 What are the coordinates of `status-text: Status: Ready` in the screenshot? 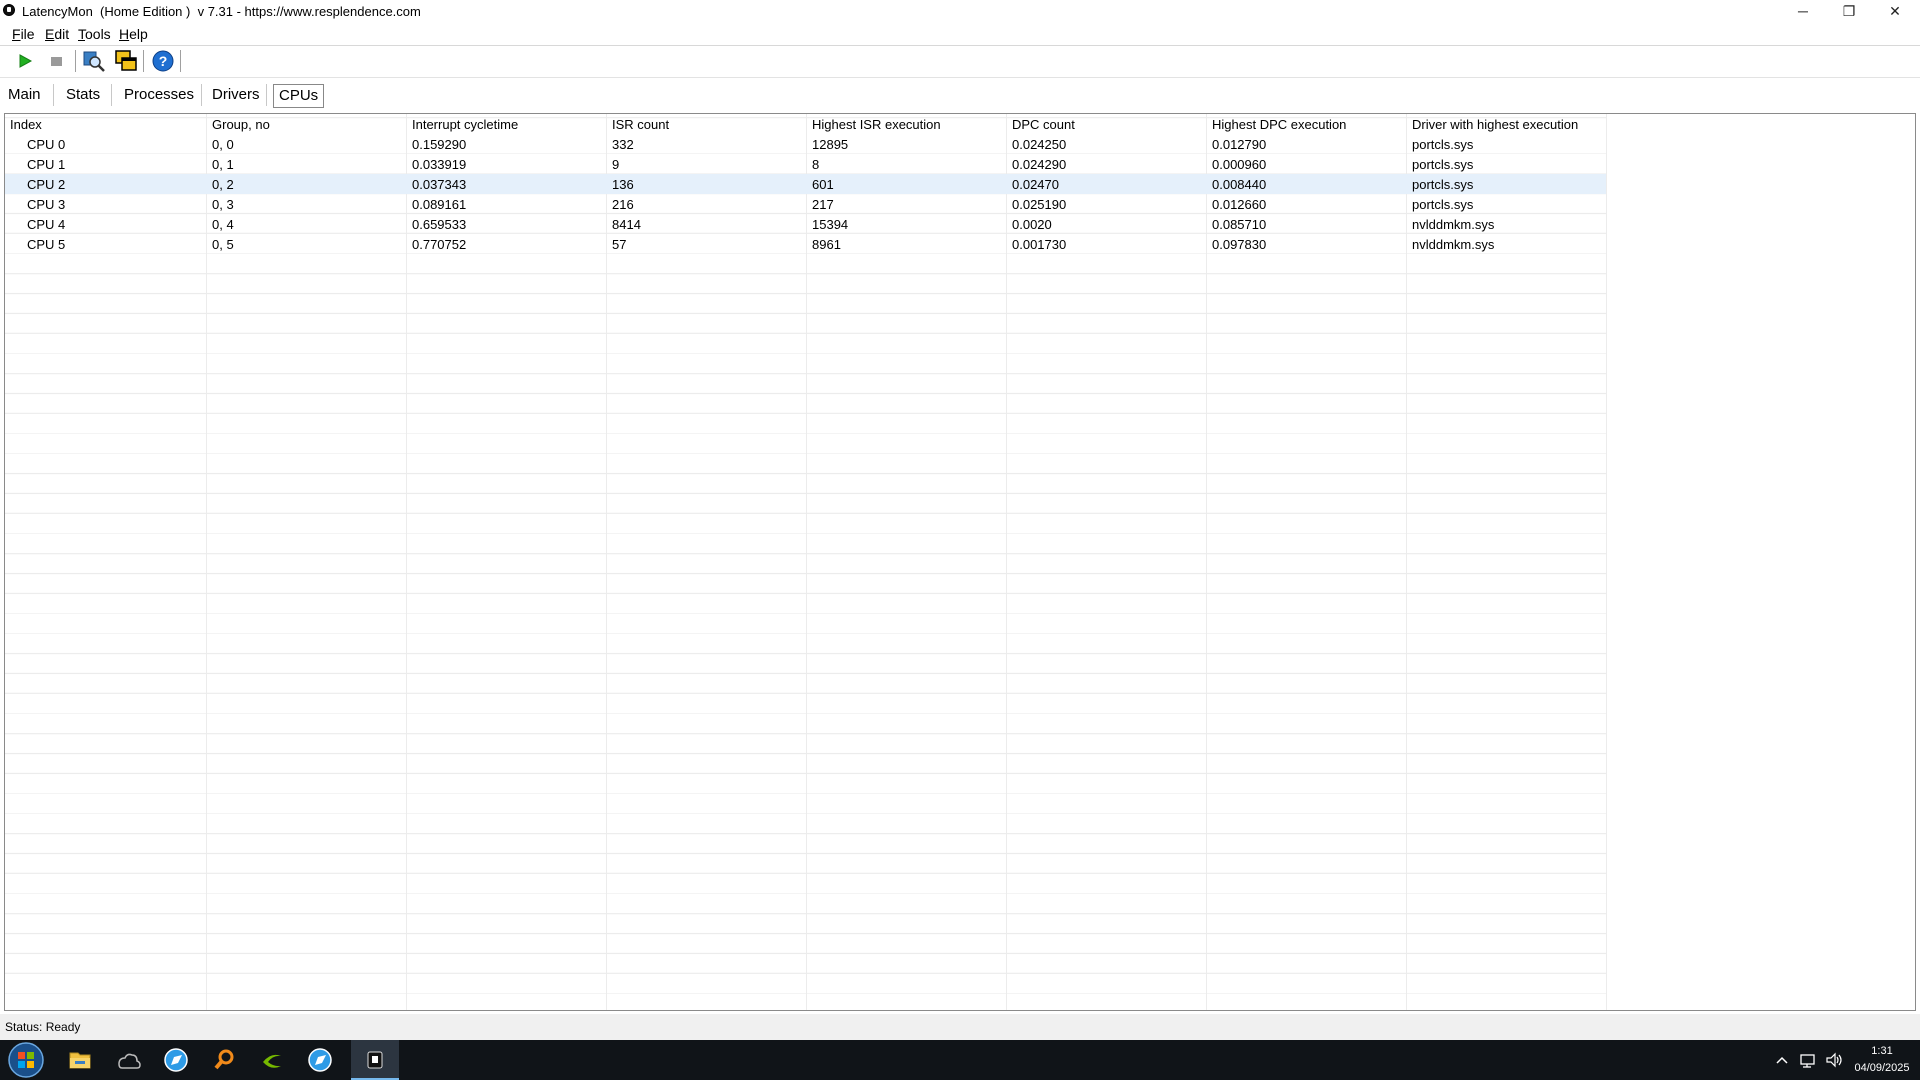 It's located at (43, 1027).